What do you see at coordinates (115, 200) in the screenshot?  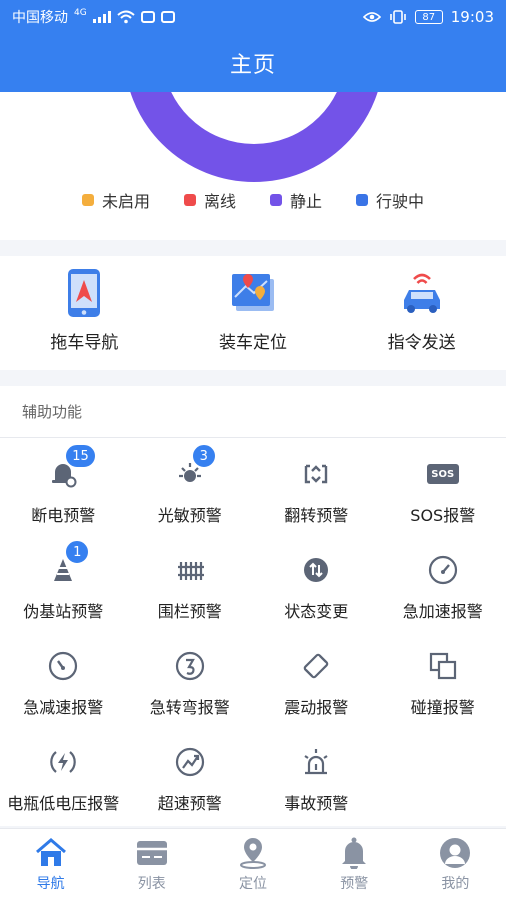 I see `legend-item-unused: 未启用` at bounding box center [115, 200].